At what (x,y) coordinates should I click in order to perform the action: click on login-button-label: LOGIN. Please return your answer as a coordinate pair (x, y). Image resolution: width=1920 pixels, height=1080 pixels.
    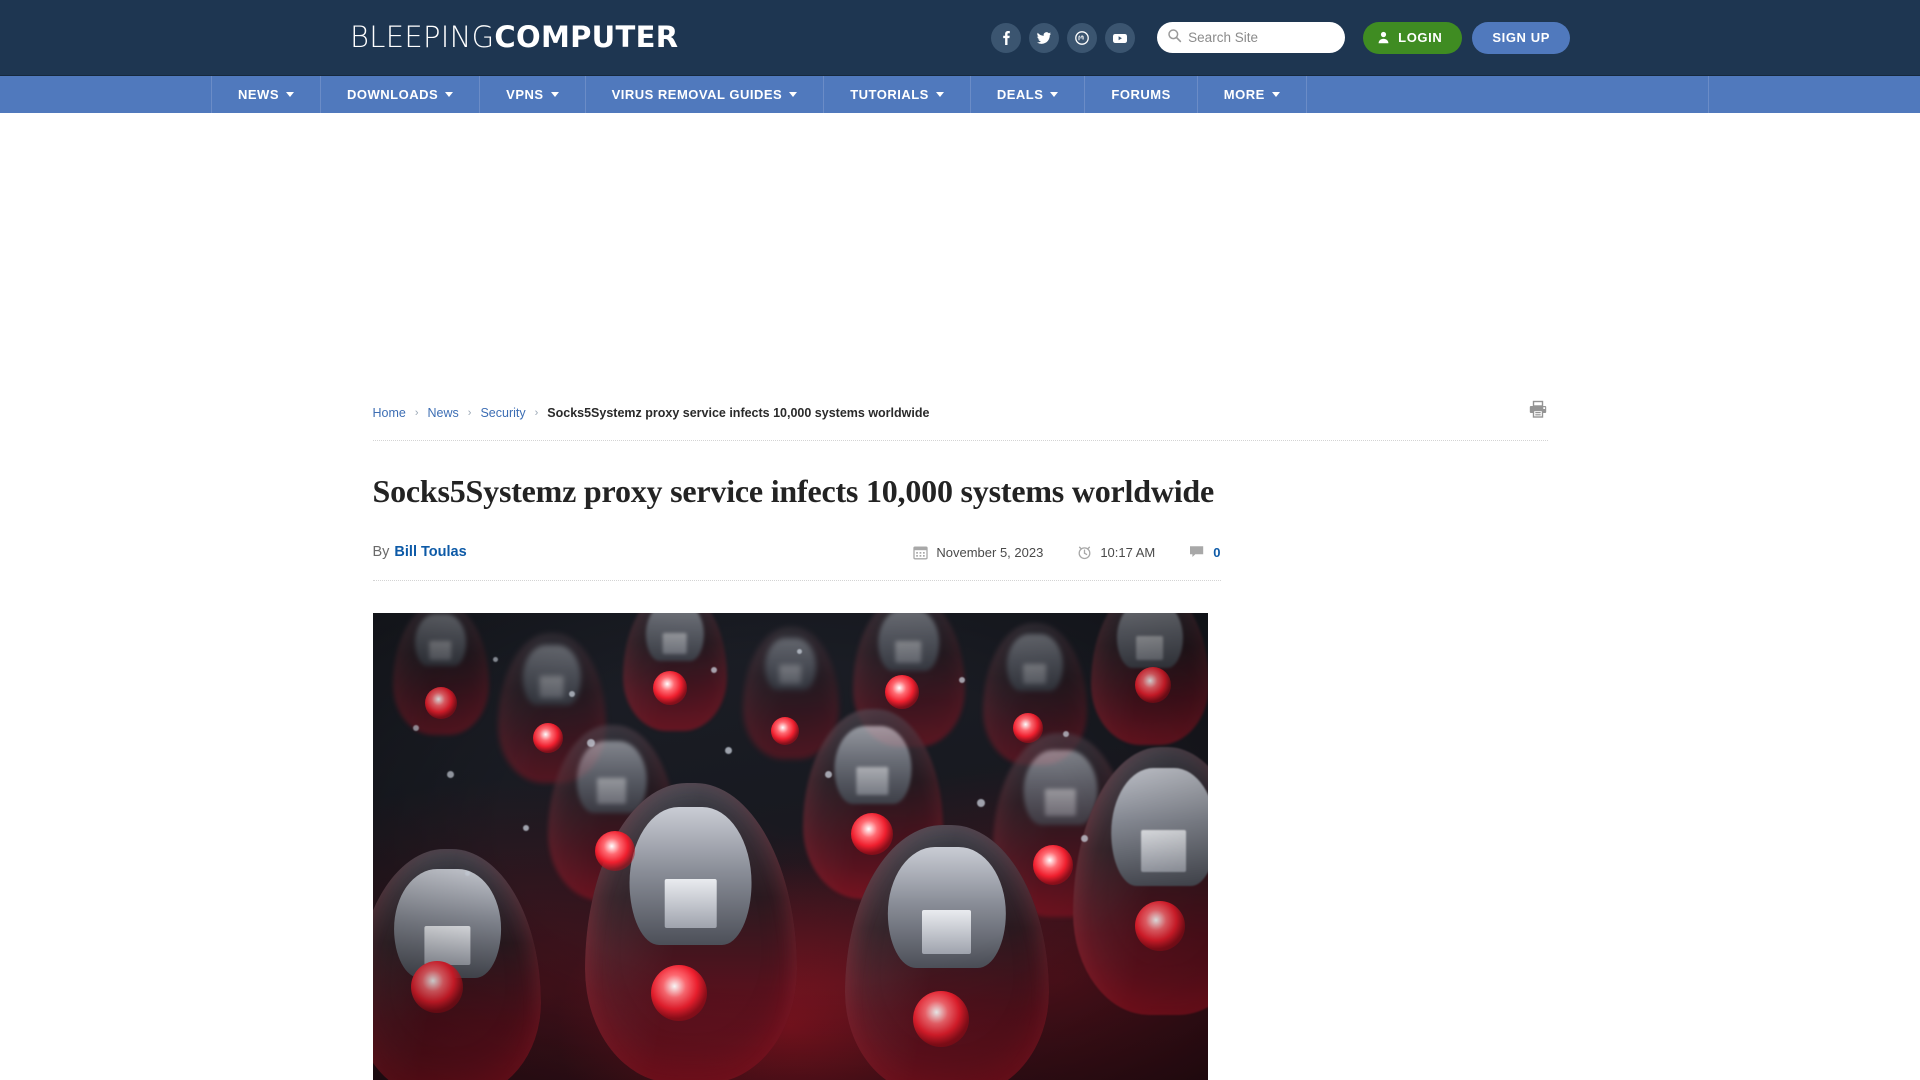
    Looking at the image, I should click on (1420, 37).